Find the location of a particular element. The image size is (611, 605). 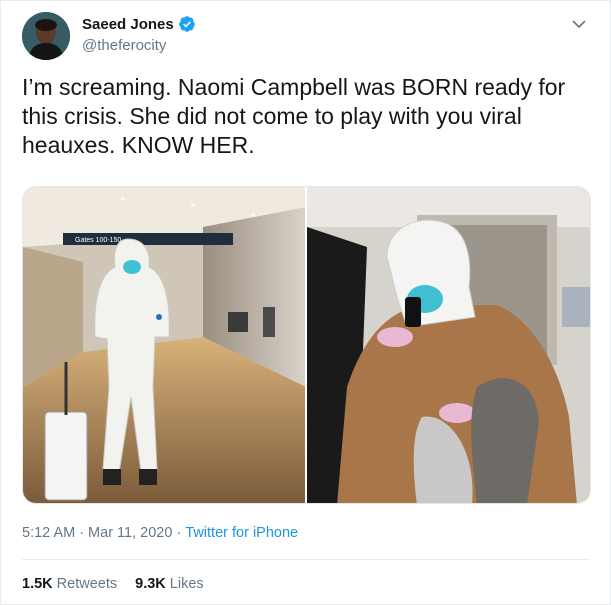

retweets-stat: 1.5K Retweets is located at coordinates (69, 584).